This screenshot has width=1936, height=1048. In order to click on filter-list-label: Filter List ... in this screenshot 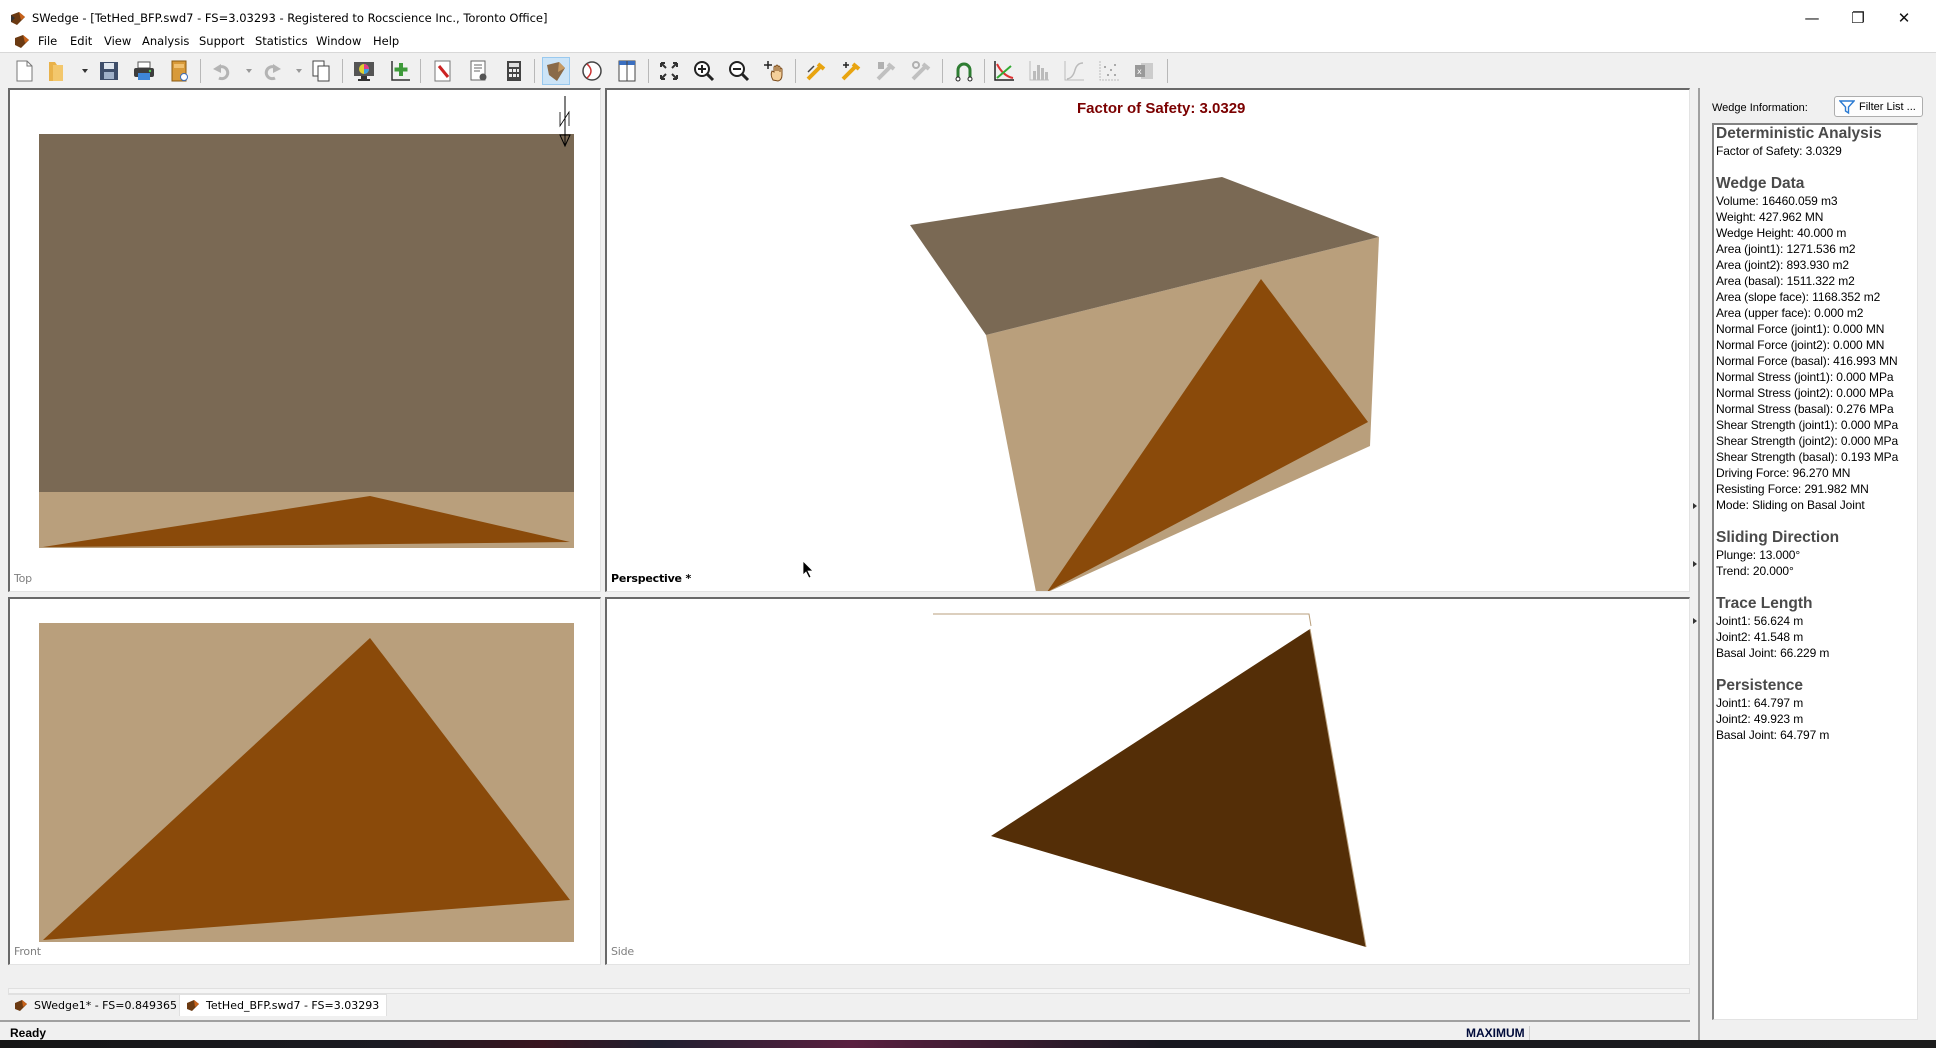, I will do `click(1887, 106)`.